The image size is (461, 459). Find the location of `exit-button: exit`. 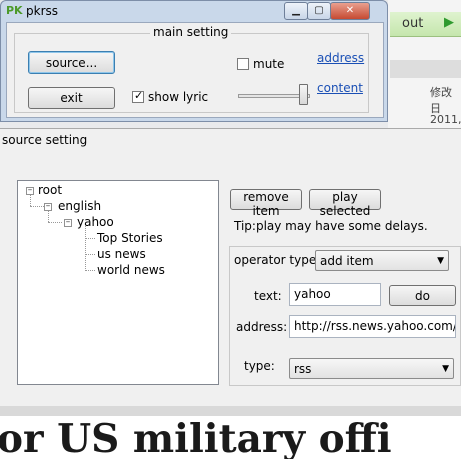

exit-button: exit is located at coordinates (71, 98).